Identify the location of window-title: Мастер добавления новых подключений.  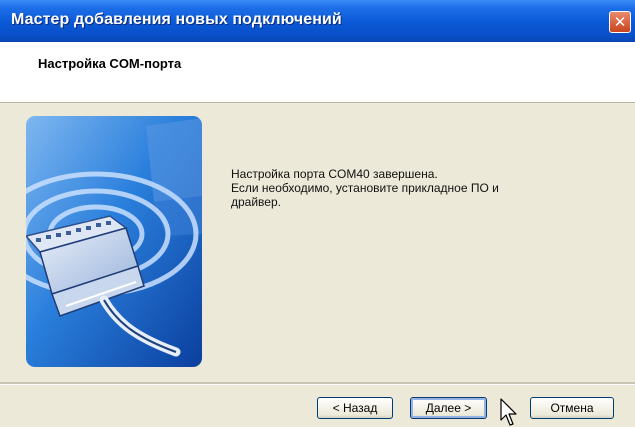
(176, 19).